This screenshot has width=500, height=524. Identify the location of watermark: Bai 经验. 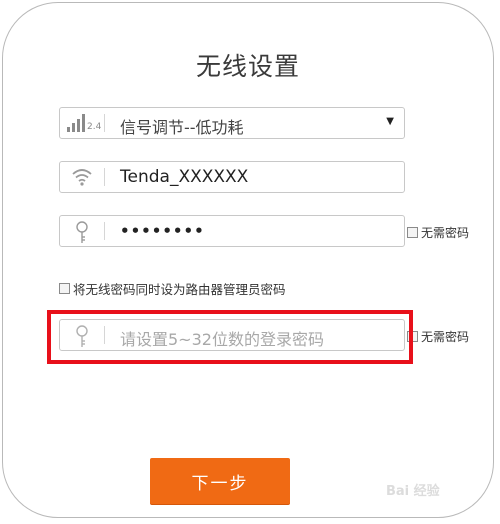
(413, 491).